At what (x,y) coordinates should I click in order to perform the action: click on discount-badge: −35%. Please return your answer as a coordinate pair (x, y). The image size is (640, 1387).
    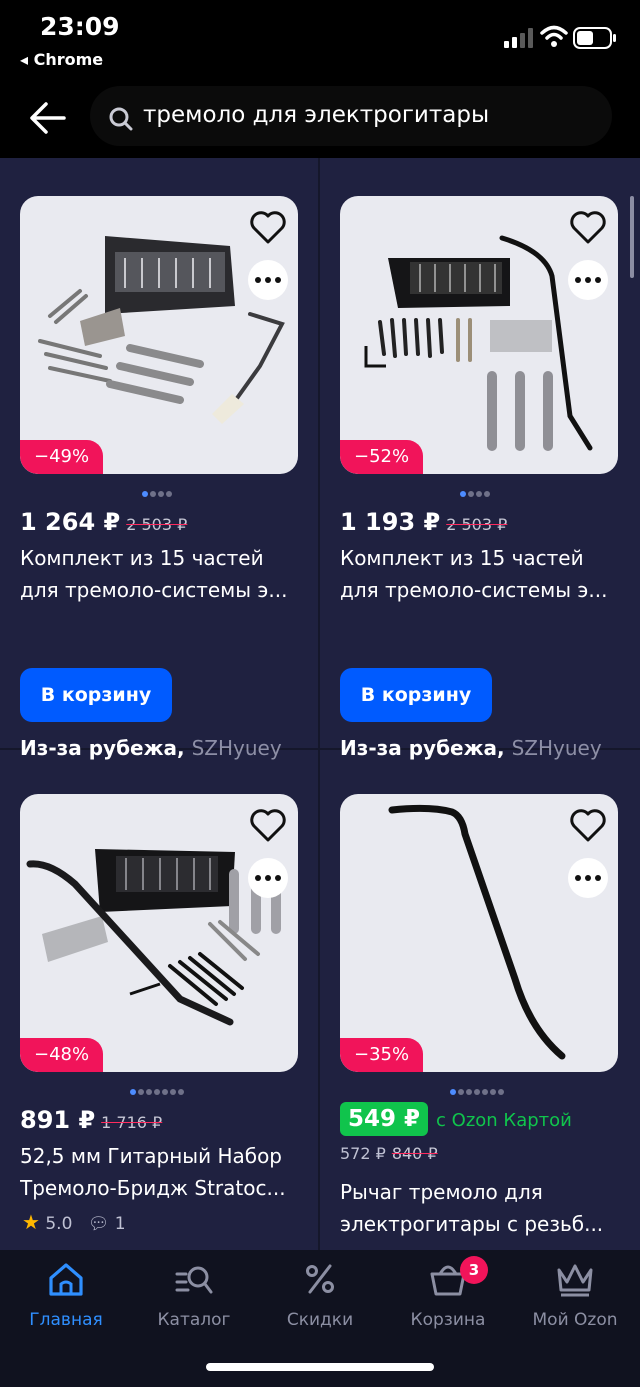
    Looking at the image, I should click on (382, 1055).